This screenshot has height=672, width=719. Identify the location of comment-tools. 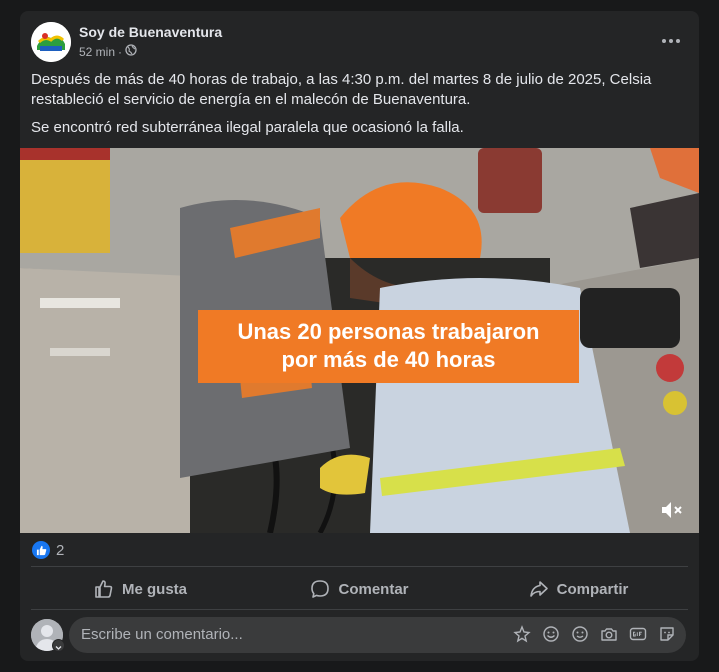
(594, 634).